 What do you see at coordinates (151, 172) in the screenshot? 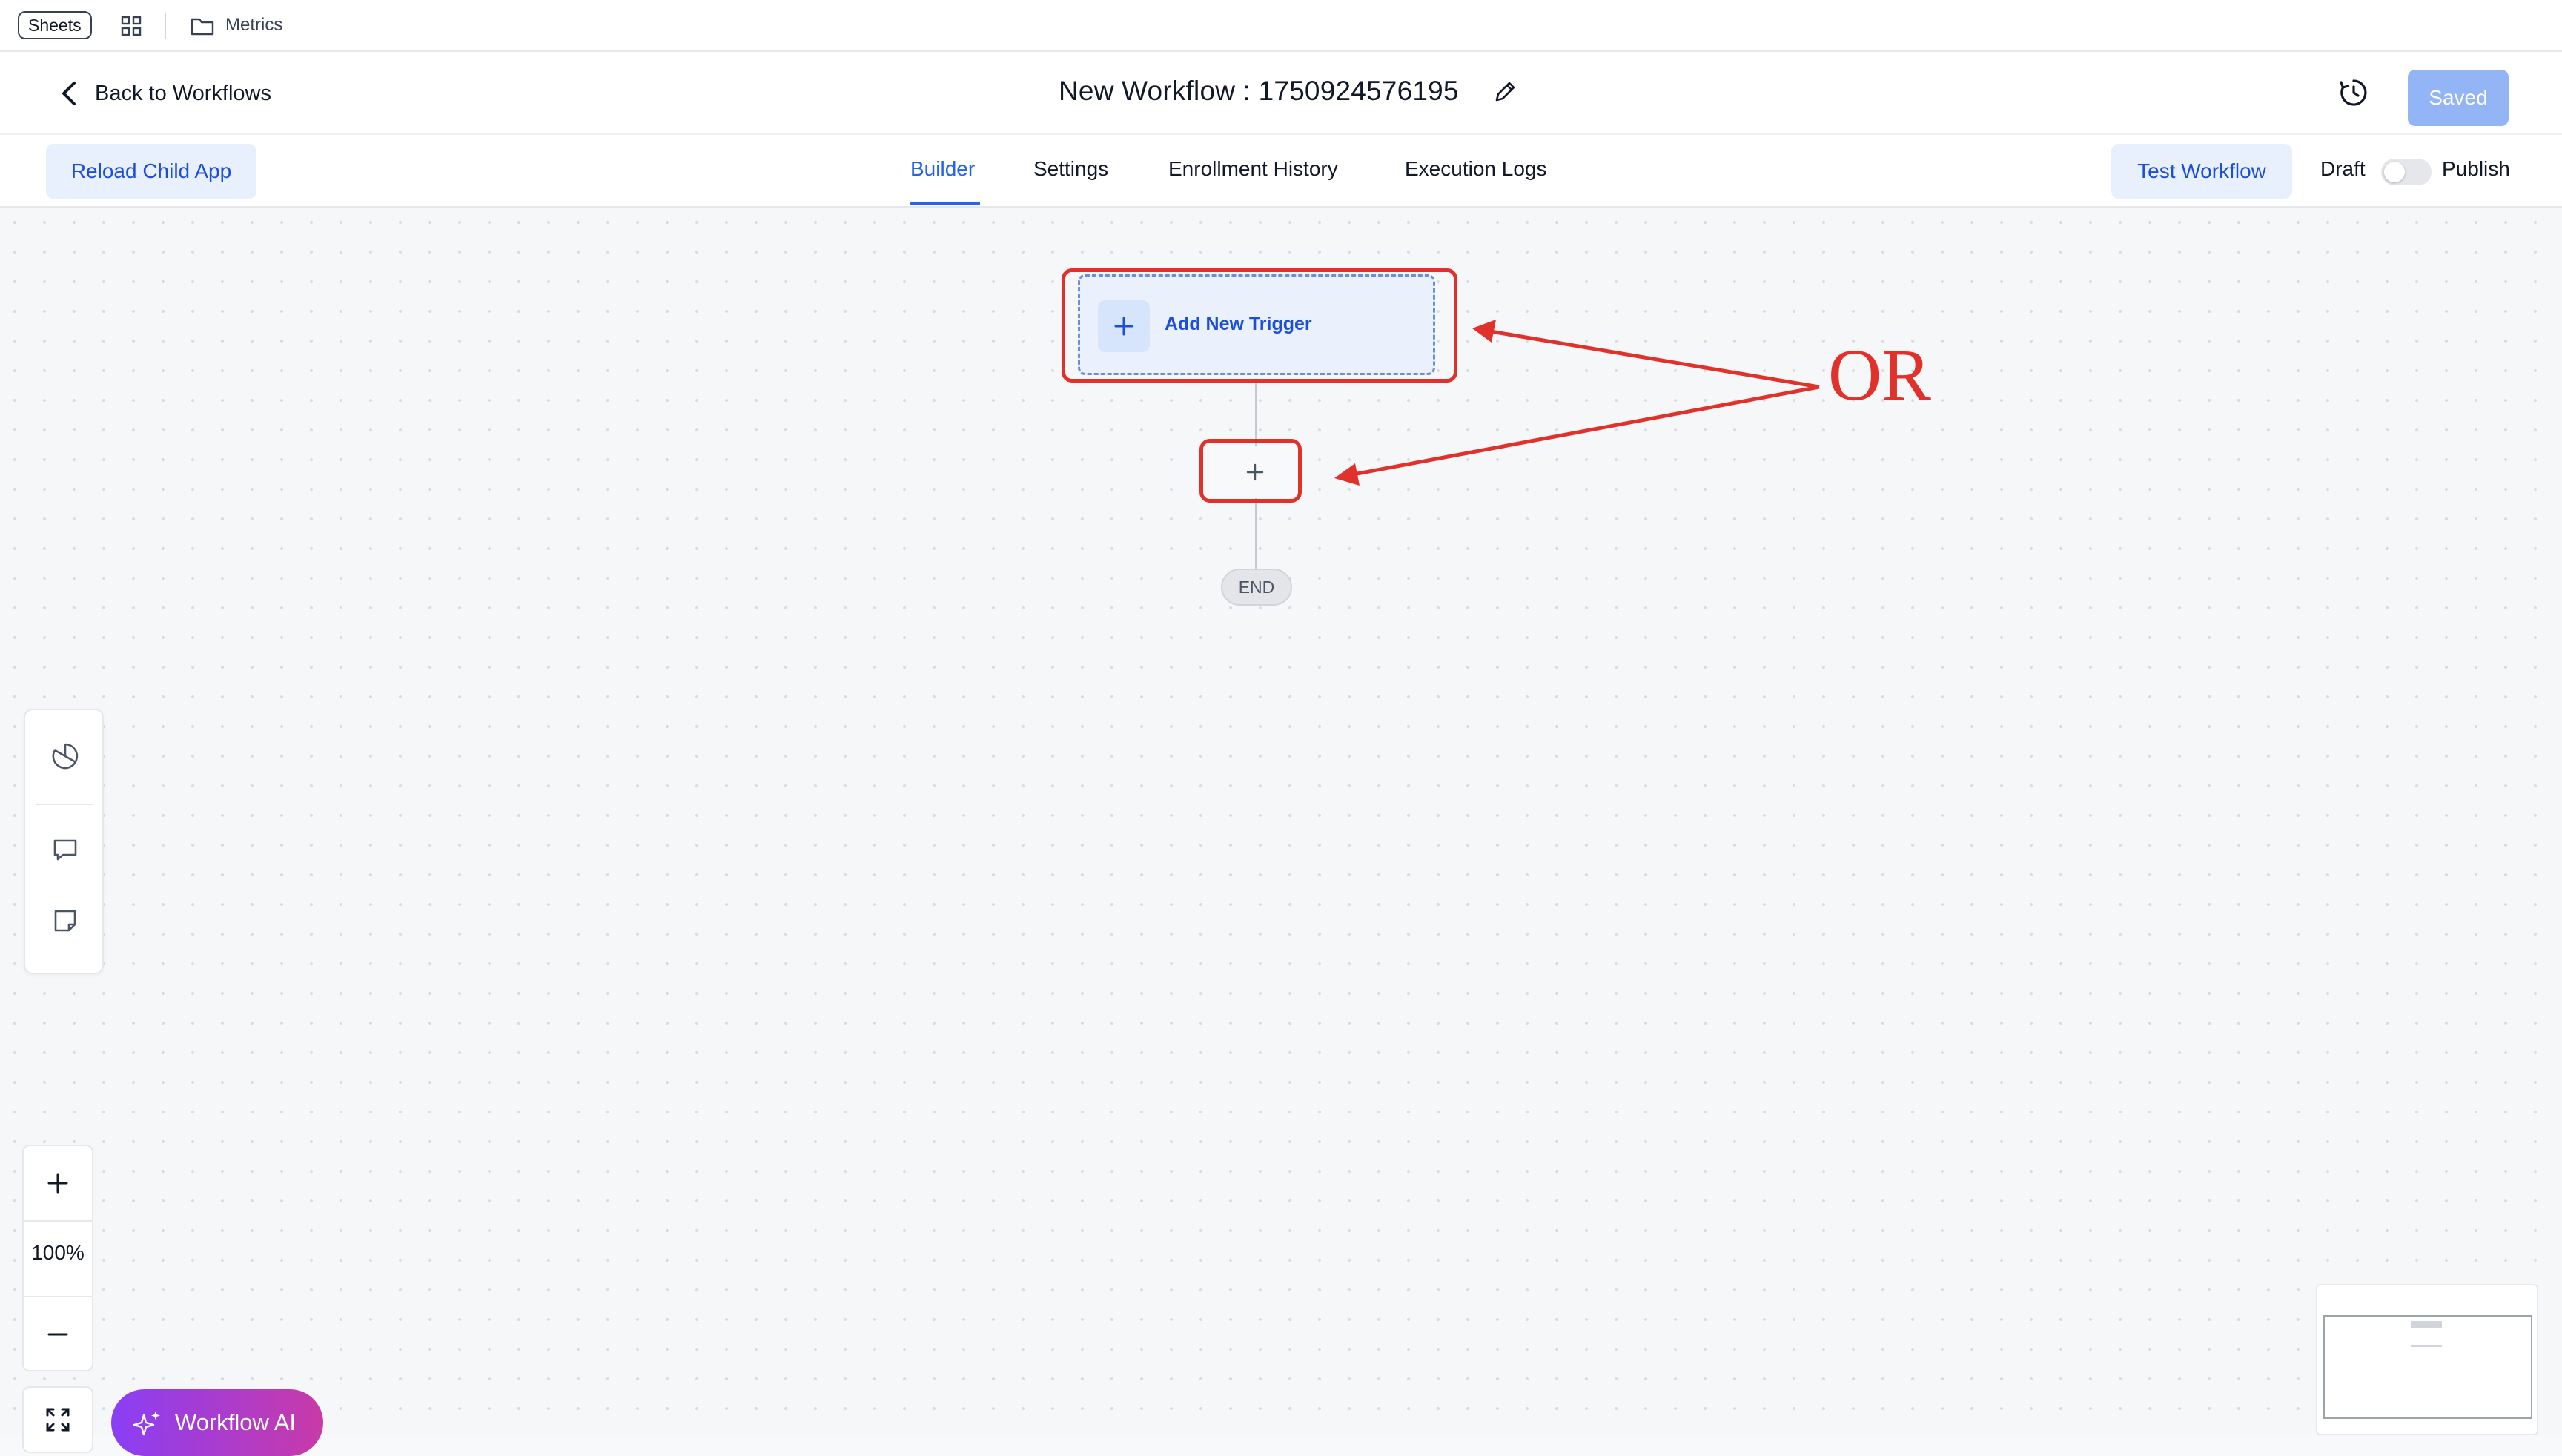
I see `reload-child-app-button: Reload Child App` at bounding box center [151, 172].